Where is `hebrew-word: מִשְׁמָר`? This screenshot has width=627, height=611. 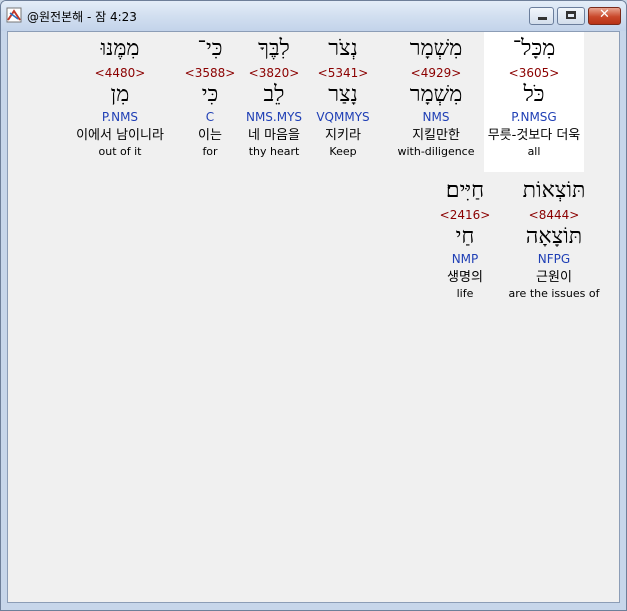 hebrew-word: מִשְׁמָר is located at coordinates (436, 48).